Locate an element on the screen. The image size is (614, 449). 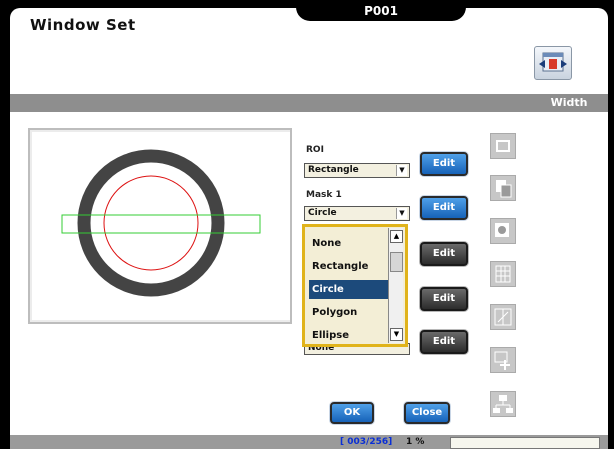
sidebar-item-label: Execute is located at coordinates (555, 406).